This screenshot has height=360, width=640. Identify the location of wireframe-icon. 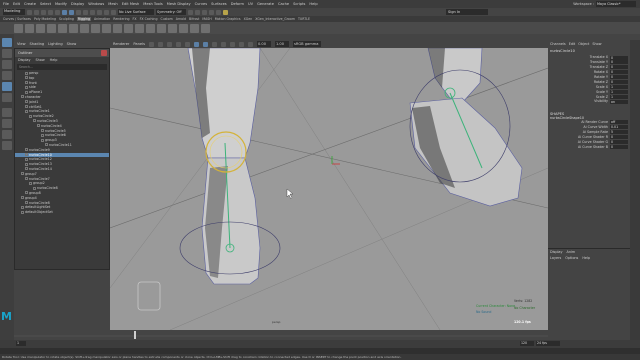
(196, 44).